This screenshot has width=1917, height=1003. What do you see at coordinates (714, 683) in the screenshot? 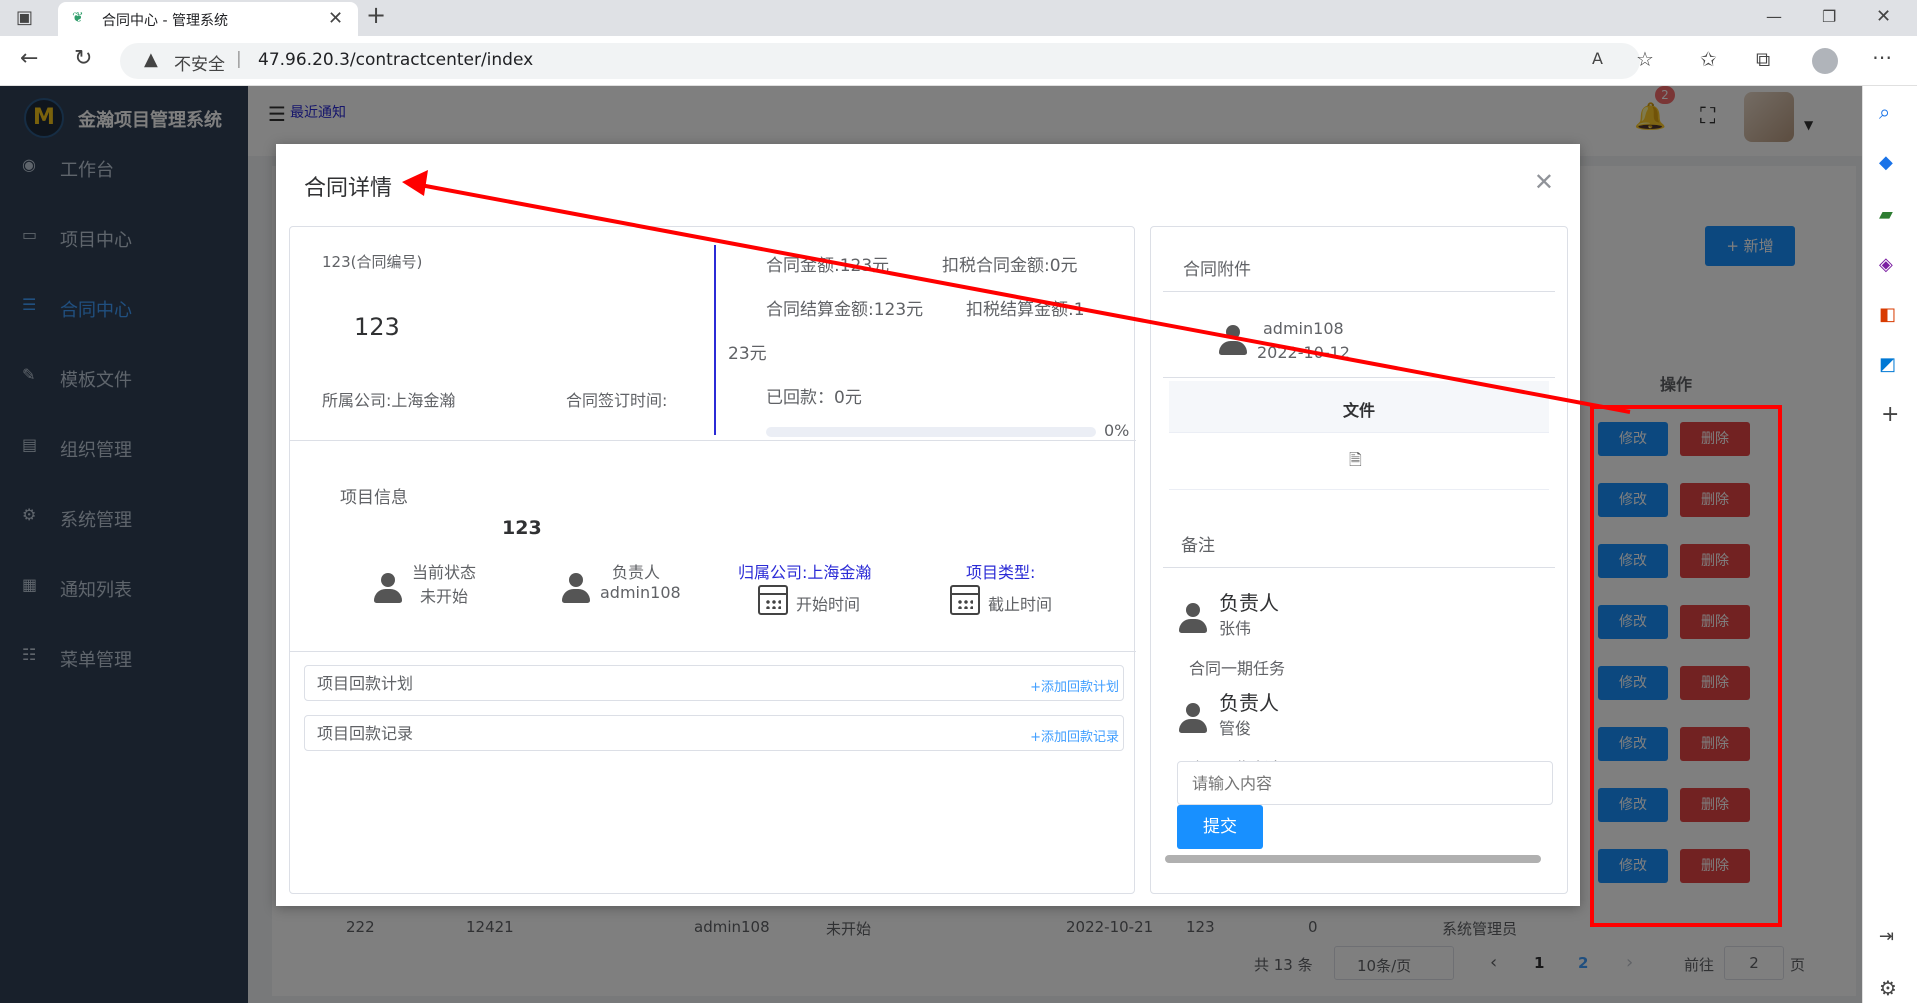
I see `payment-plan-row: 项目回款计划 +添加回款计划` at bounding box center [714, 683].